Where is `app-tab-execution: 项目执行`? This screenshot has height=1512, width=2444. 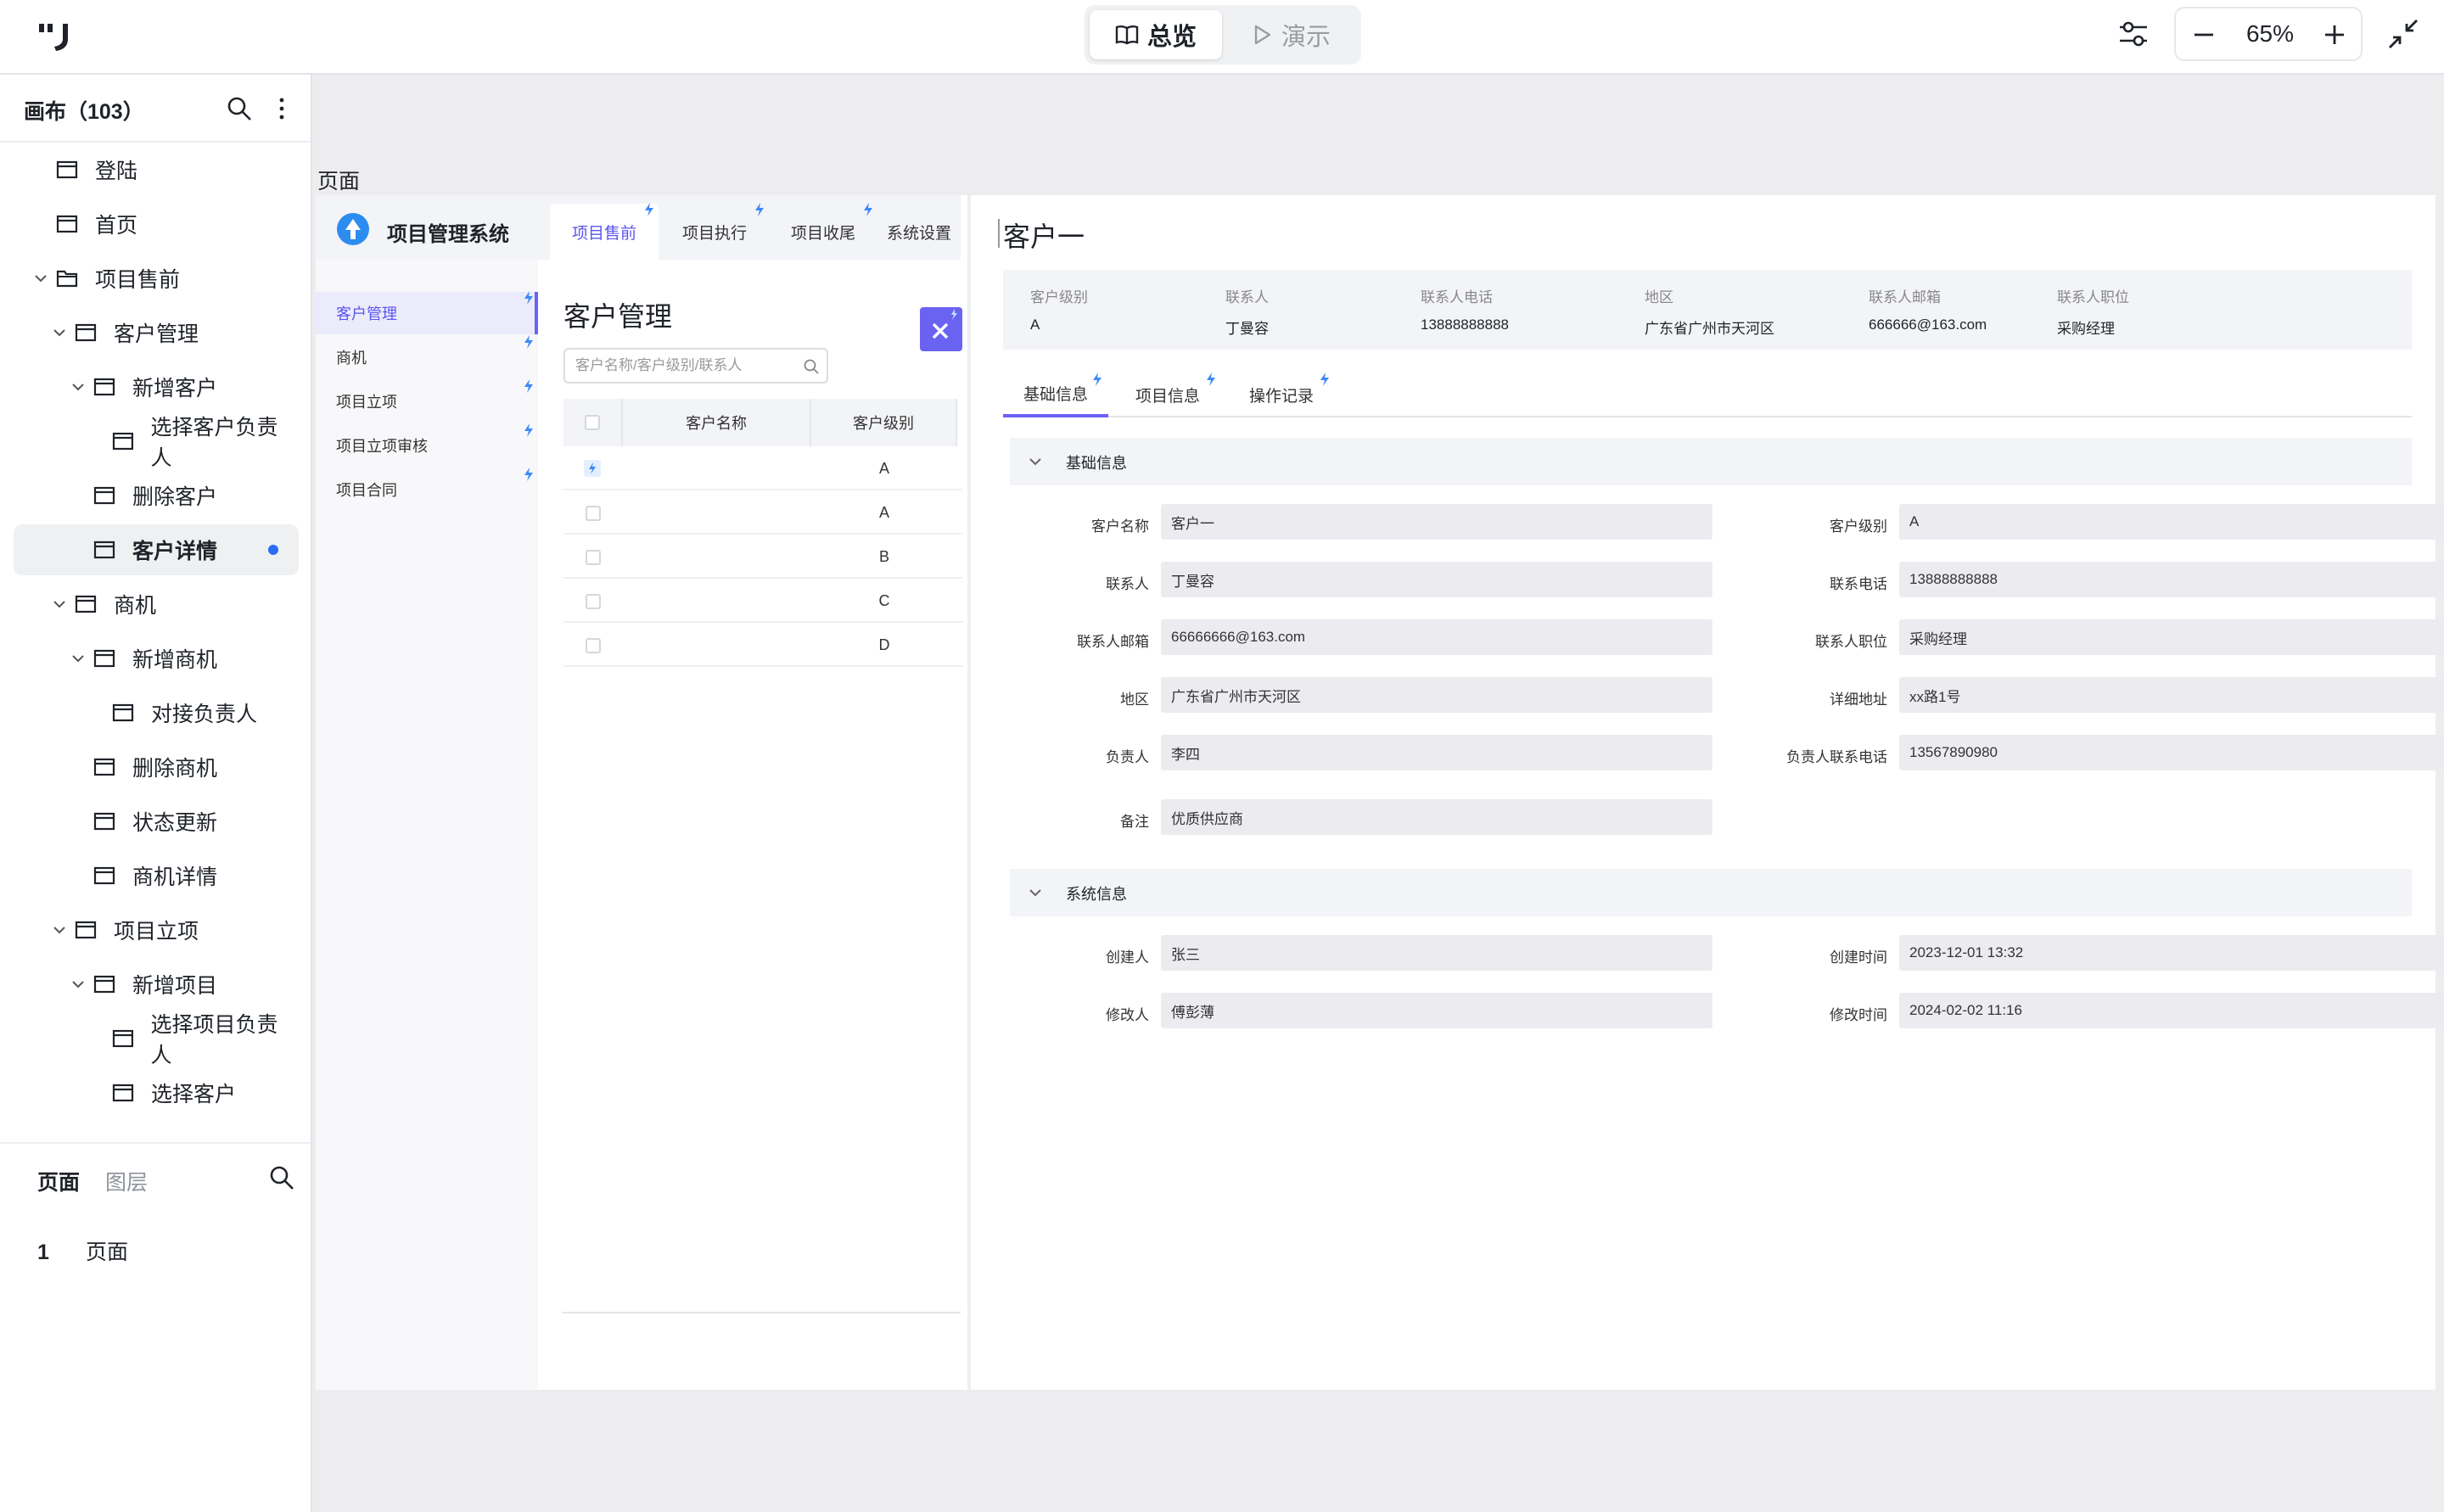 app-tab-execution: 项目执行 is located at coordinates (714, 232).